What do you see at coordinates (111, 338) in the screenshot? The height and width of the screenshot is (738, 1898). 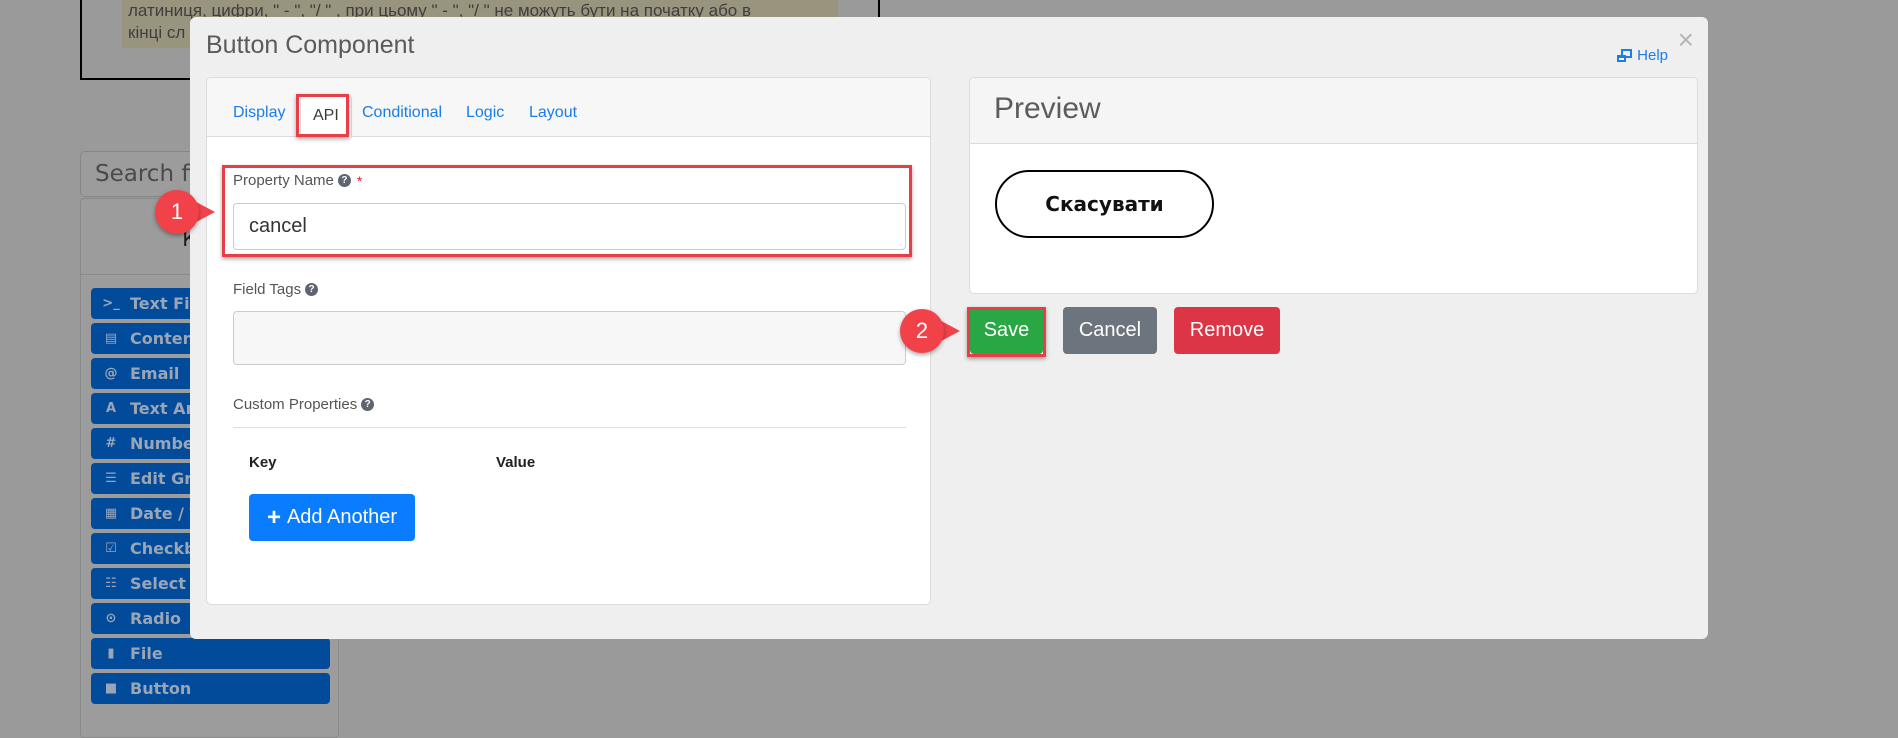 I see `html5-icon: ▤` at bounding box center [111, 338].